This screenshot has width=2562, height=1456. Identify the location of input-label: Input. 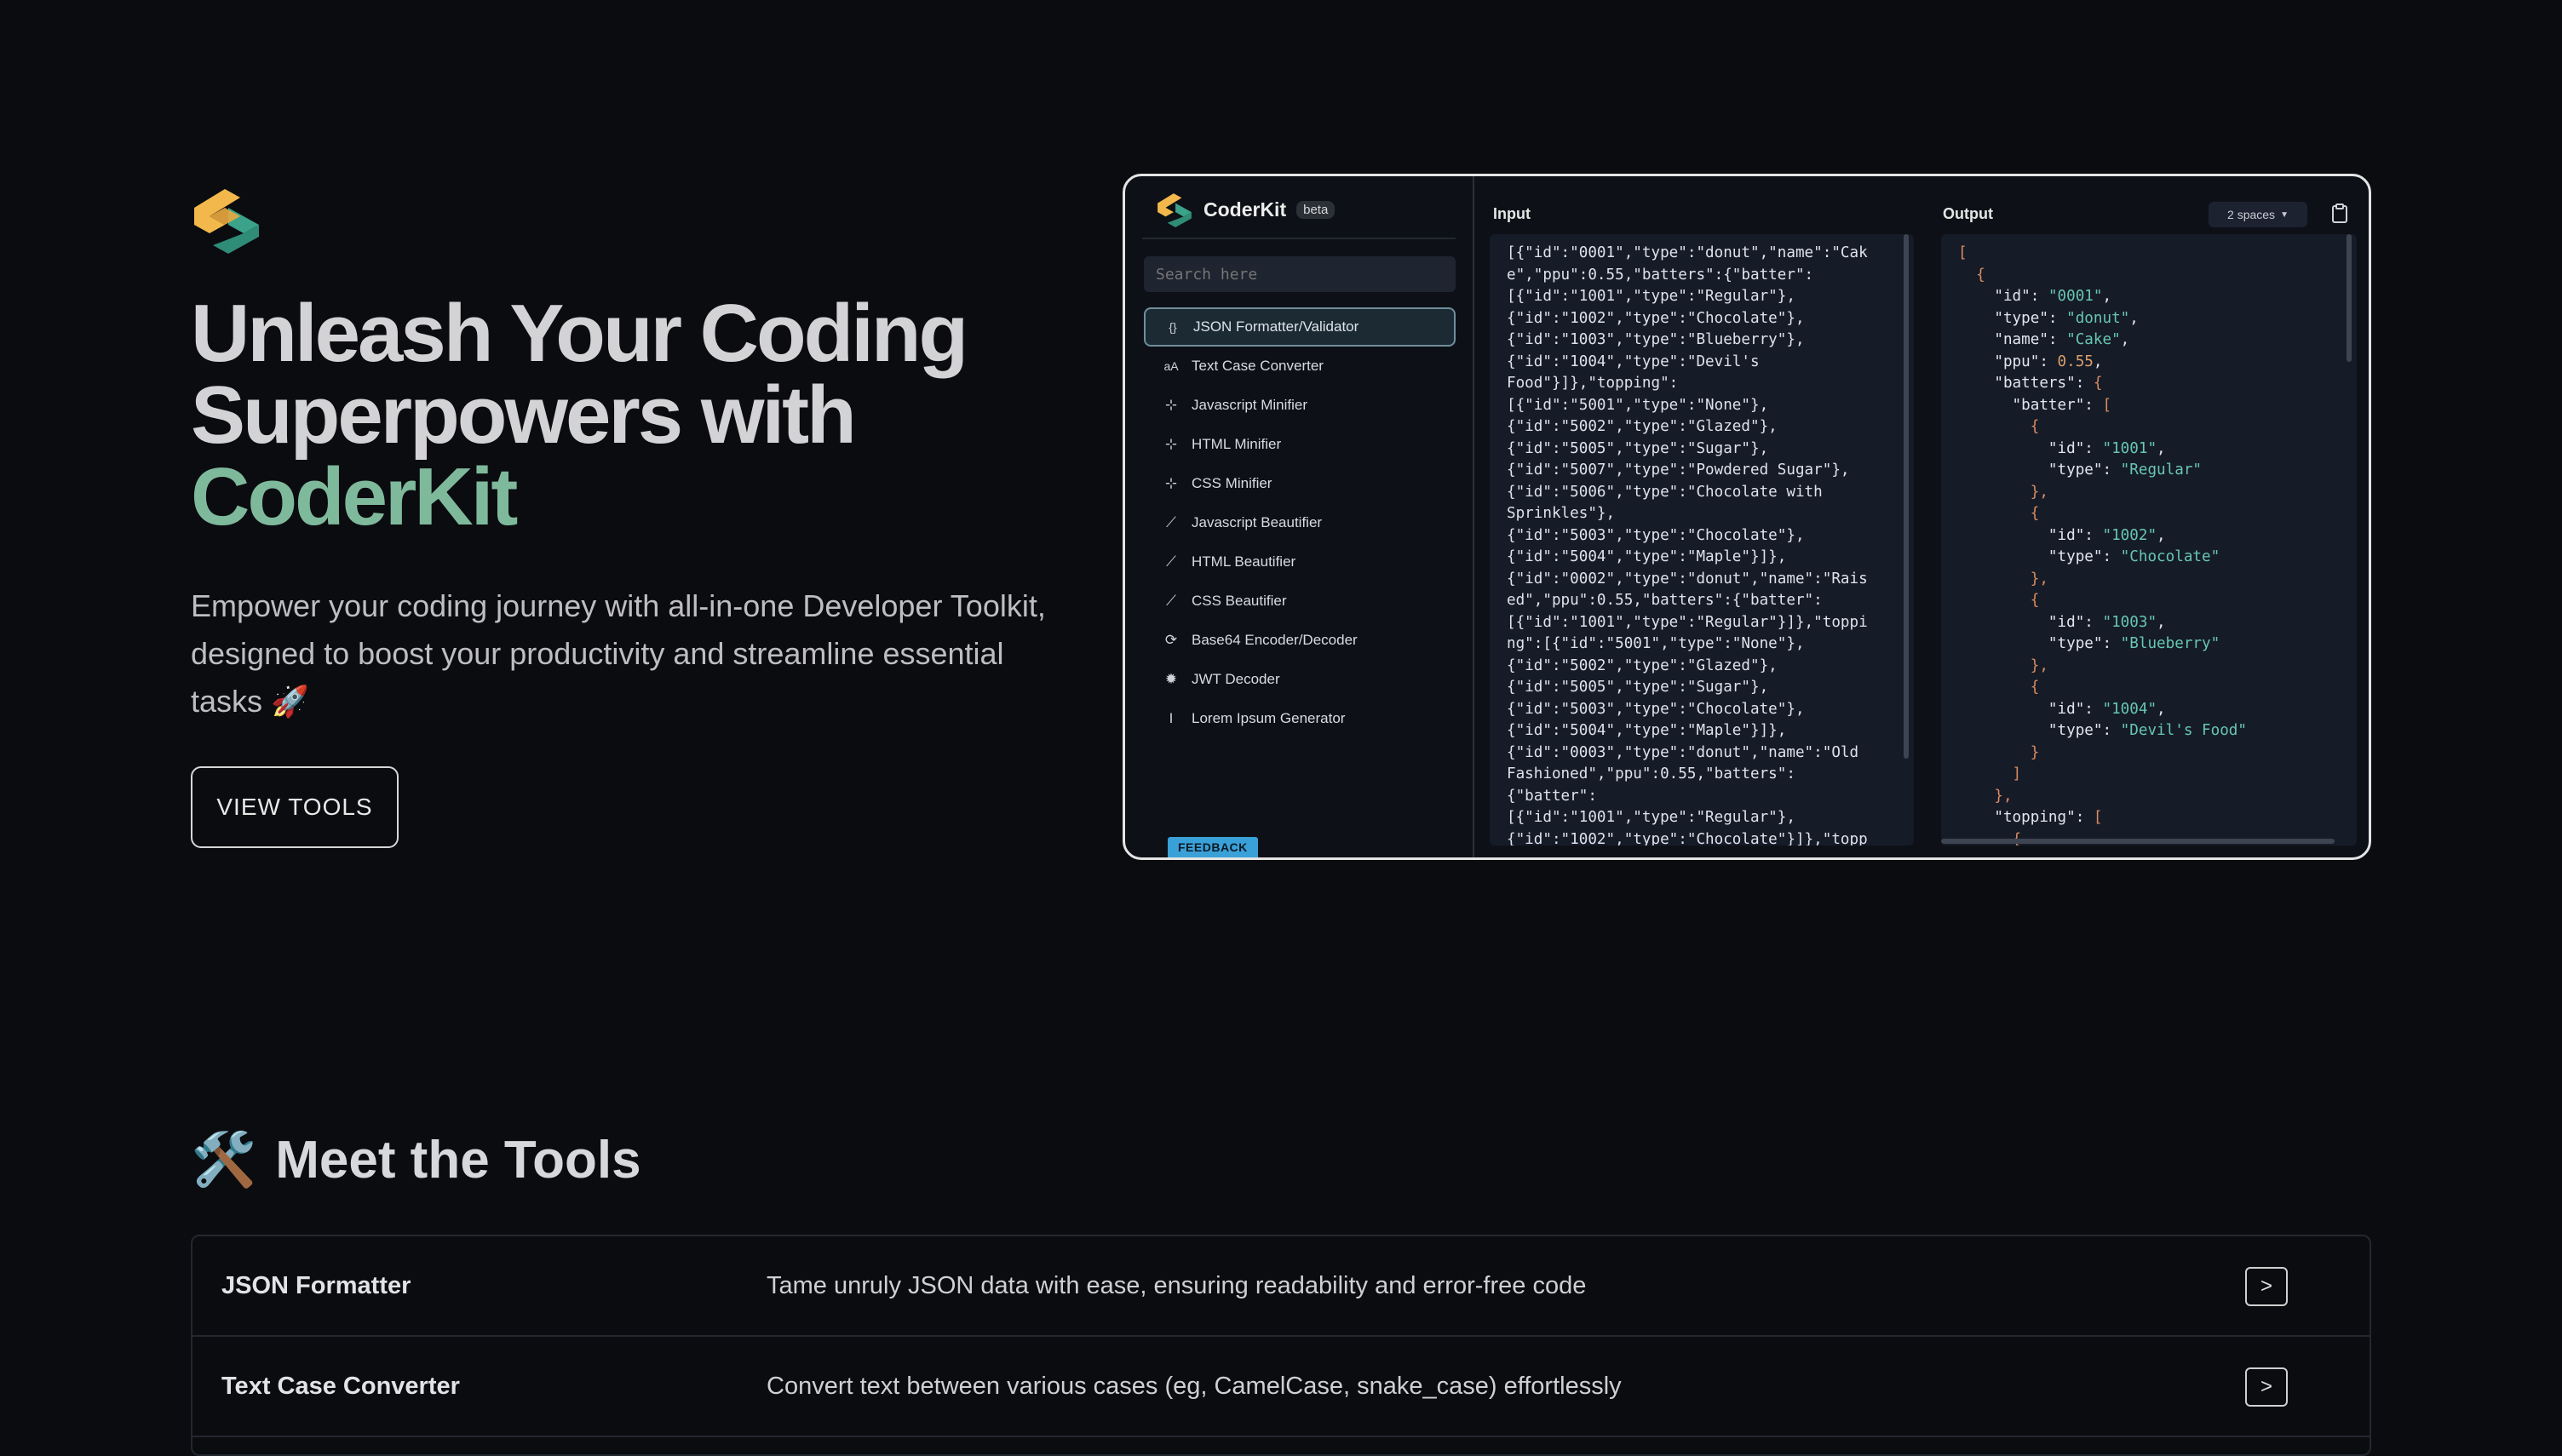
(1512, 214).